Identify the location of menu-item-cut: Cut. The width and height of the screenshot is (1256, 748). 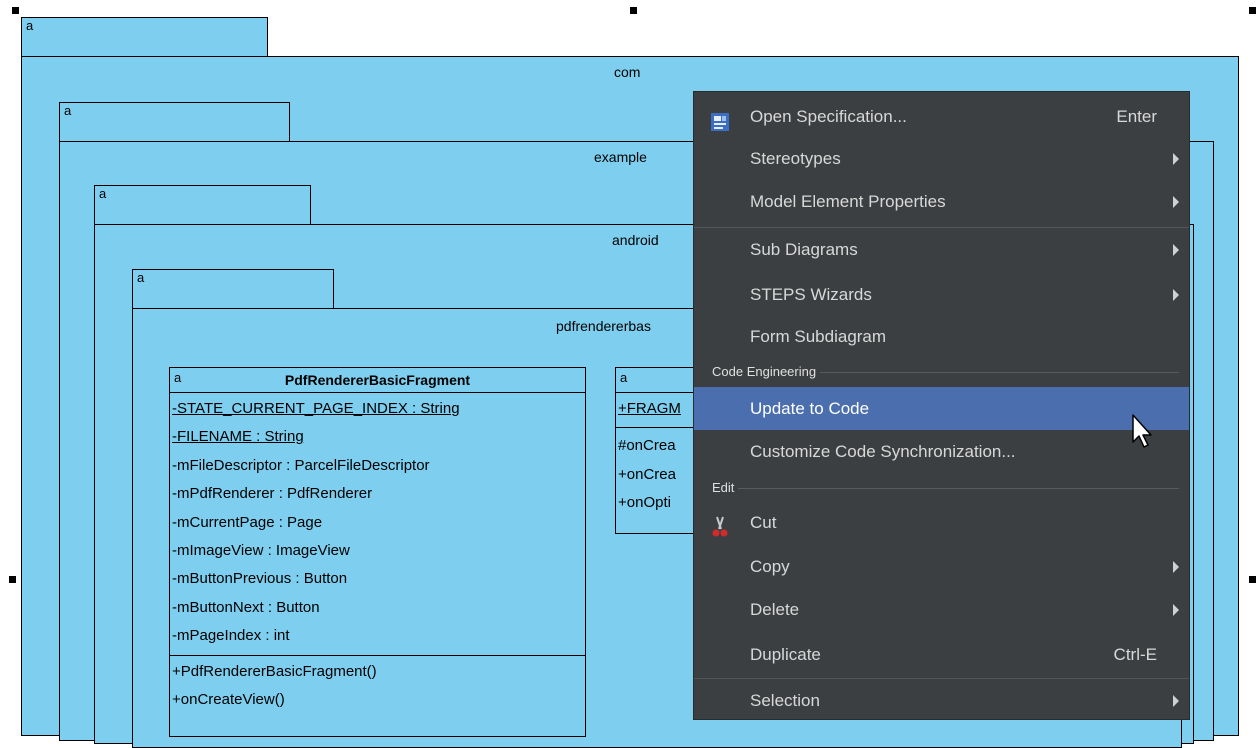
(941, 523).